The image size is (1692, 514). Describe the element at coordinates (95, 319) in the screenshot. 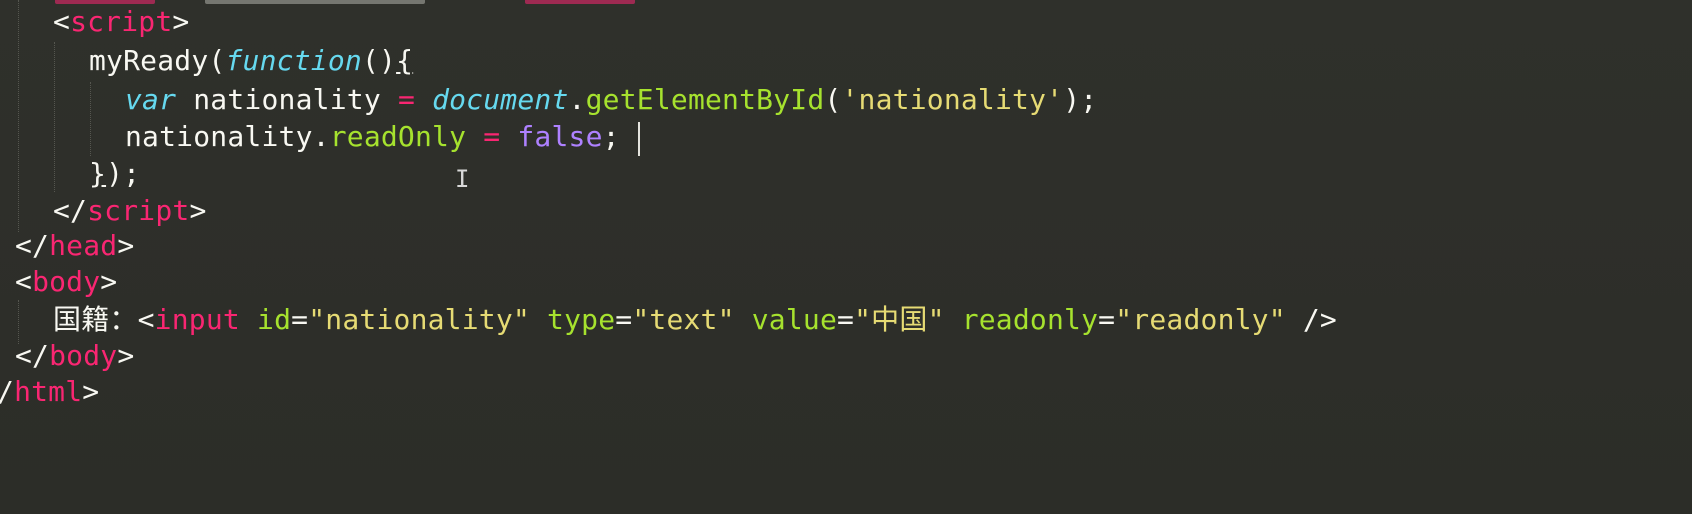

I see `code-token-cjk: 国籍：` at that location.